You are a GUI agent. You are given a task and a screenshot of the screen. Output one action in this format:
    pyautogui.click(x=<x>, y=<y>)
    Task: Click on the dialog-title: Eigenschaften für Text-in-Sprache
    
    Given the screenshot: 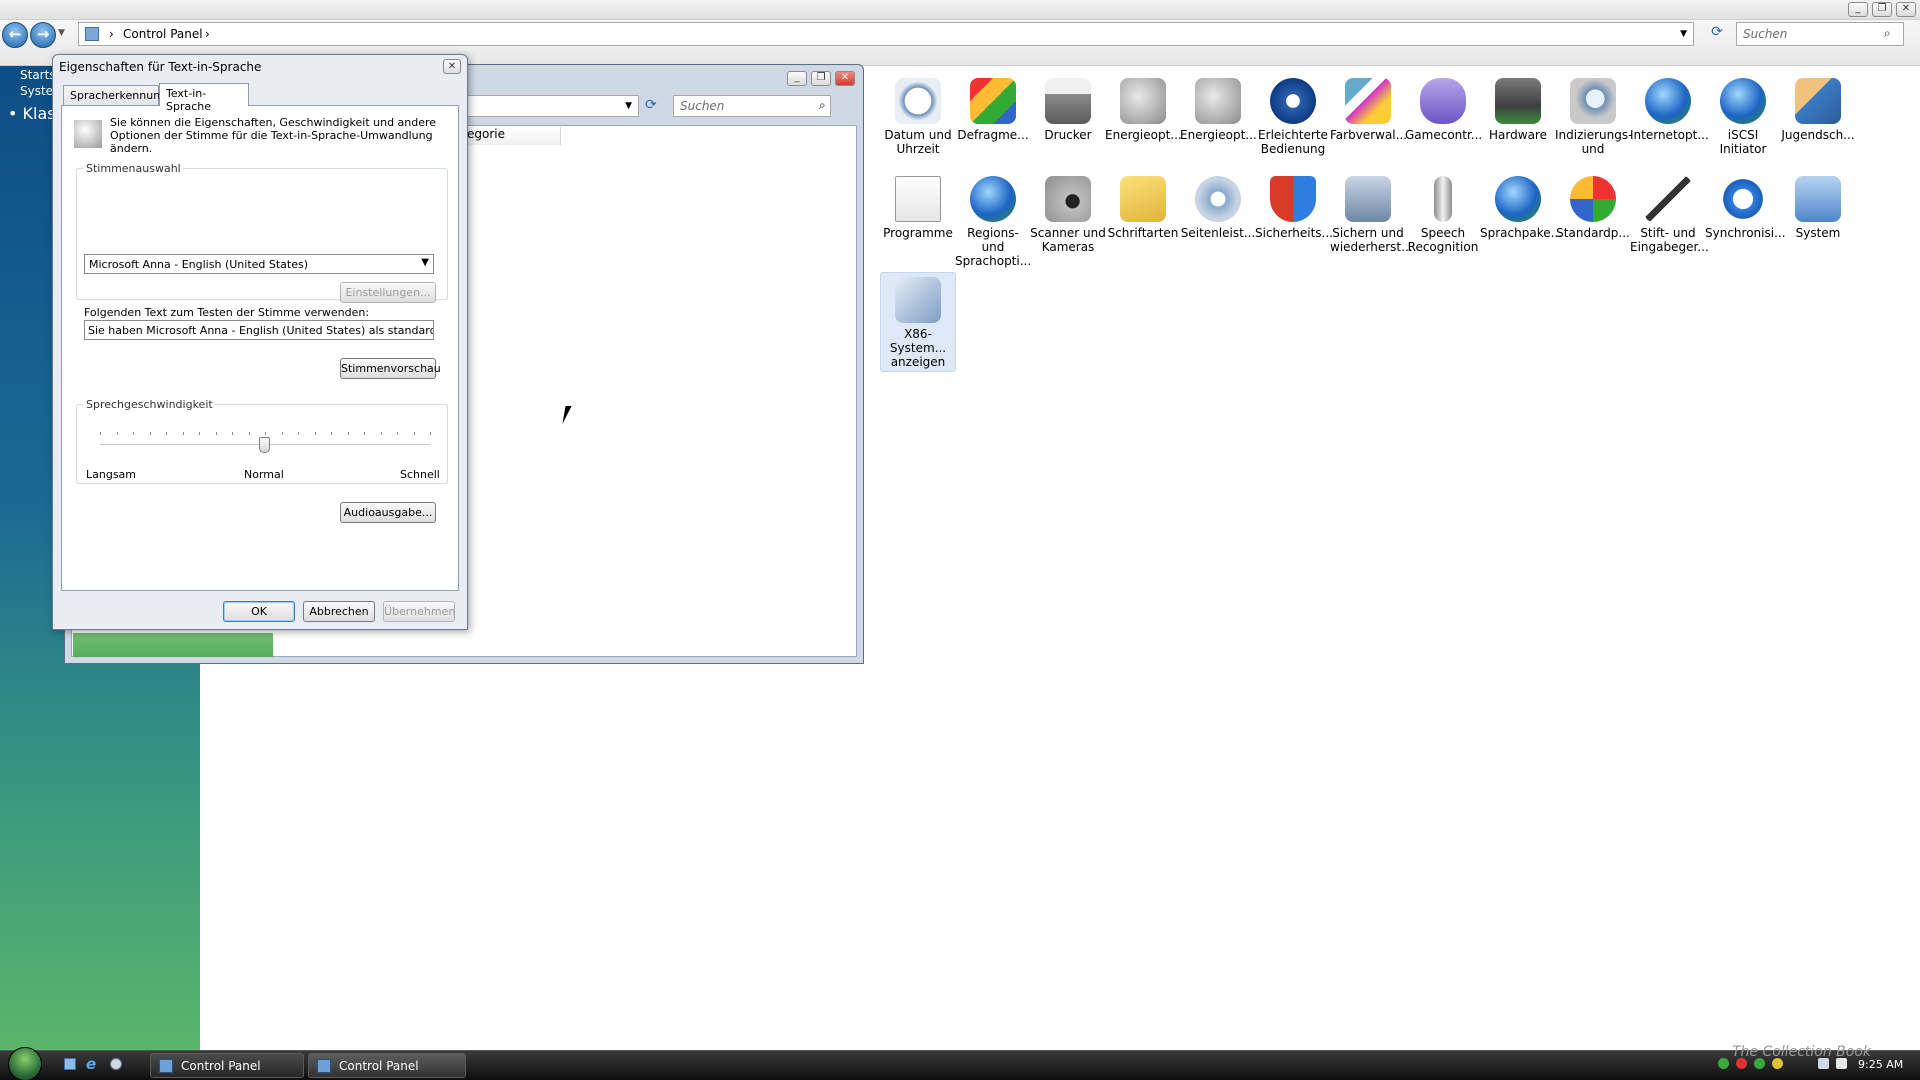 What is the action you would take?
    pyautogui.click(x=160, y=67)
    